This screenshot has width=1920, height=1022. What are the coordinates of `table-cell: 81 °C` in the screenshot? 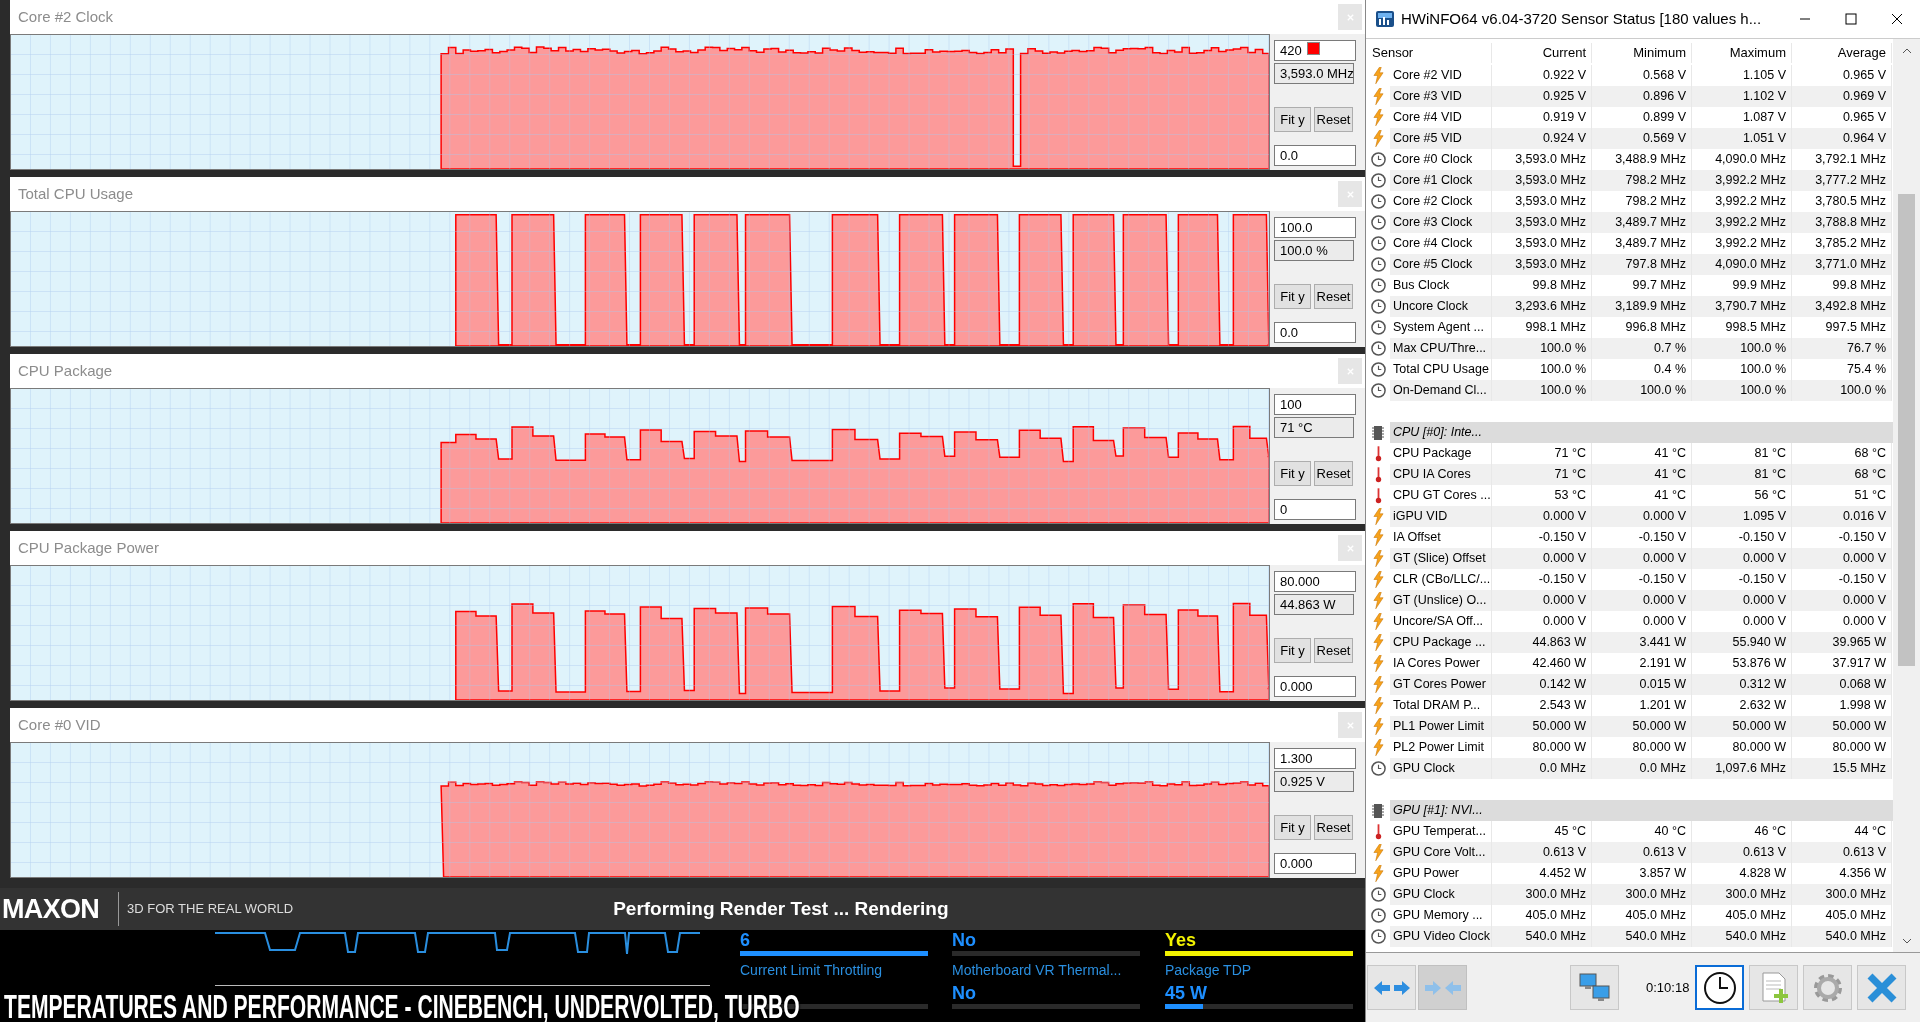 It's located at (1742, 474).